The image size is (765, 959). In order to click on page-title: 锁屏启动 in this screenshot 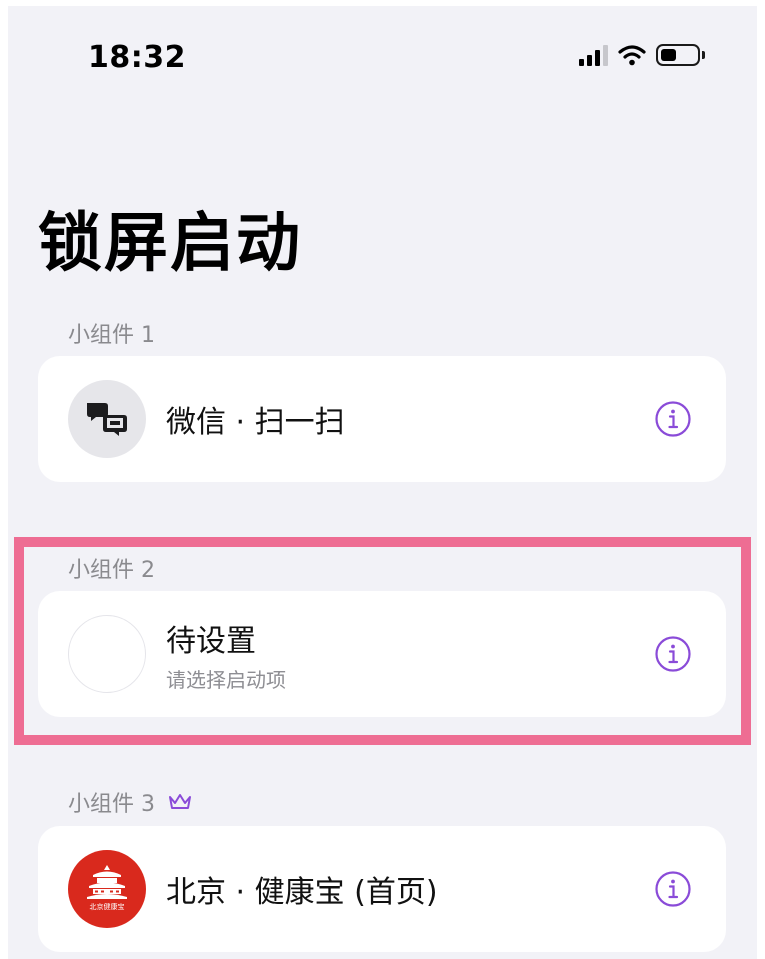, I will do `click(170, 244)`.